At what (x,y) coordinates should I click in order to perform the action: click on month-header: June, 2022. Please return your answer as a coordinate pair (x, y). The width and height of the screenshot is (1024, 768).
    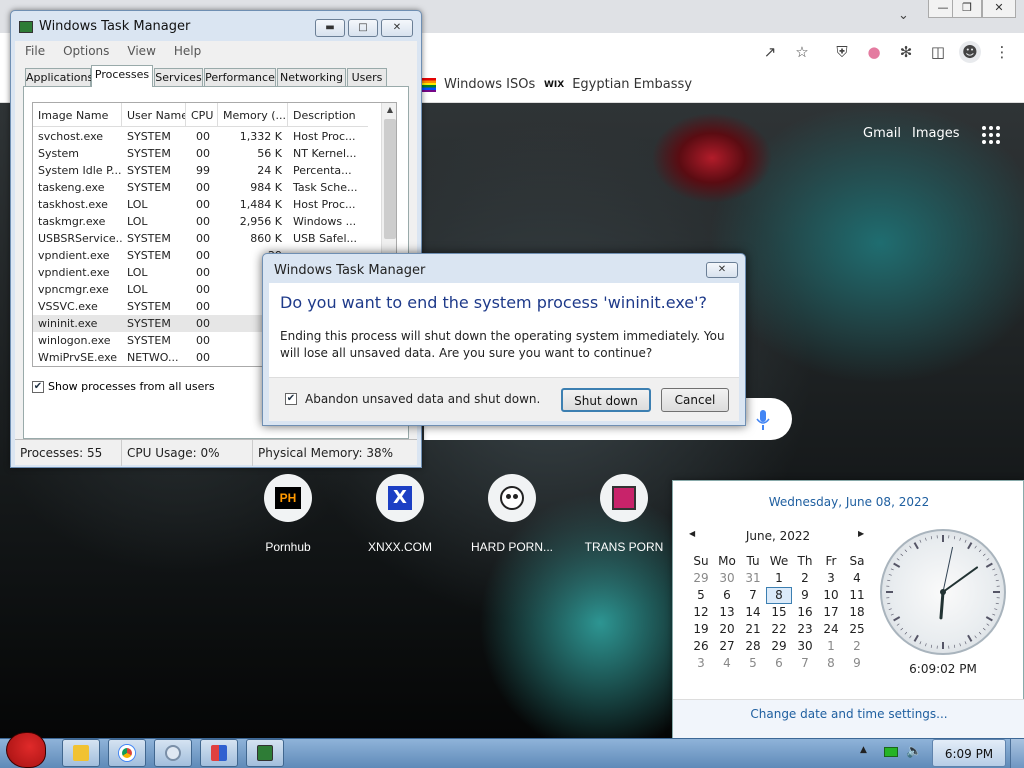
    Looking at the image, I should click on (778, 536).